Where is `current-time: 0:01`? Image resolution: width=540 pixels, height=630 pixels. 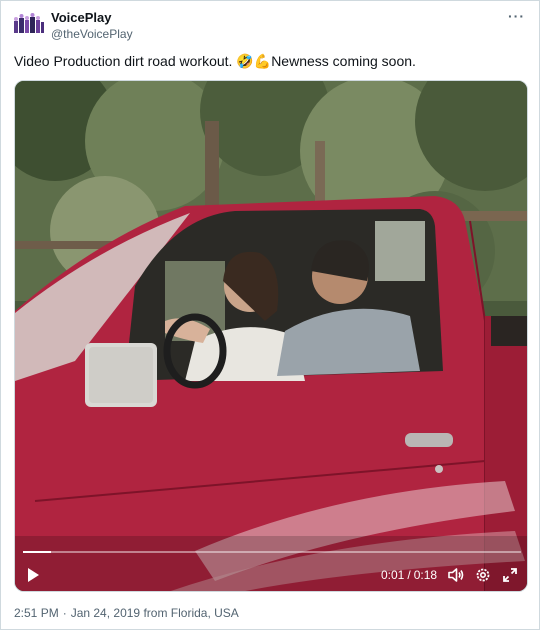 current-time: 0:01 is located at coordinates (393, 575).